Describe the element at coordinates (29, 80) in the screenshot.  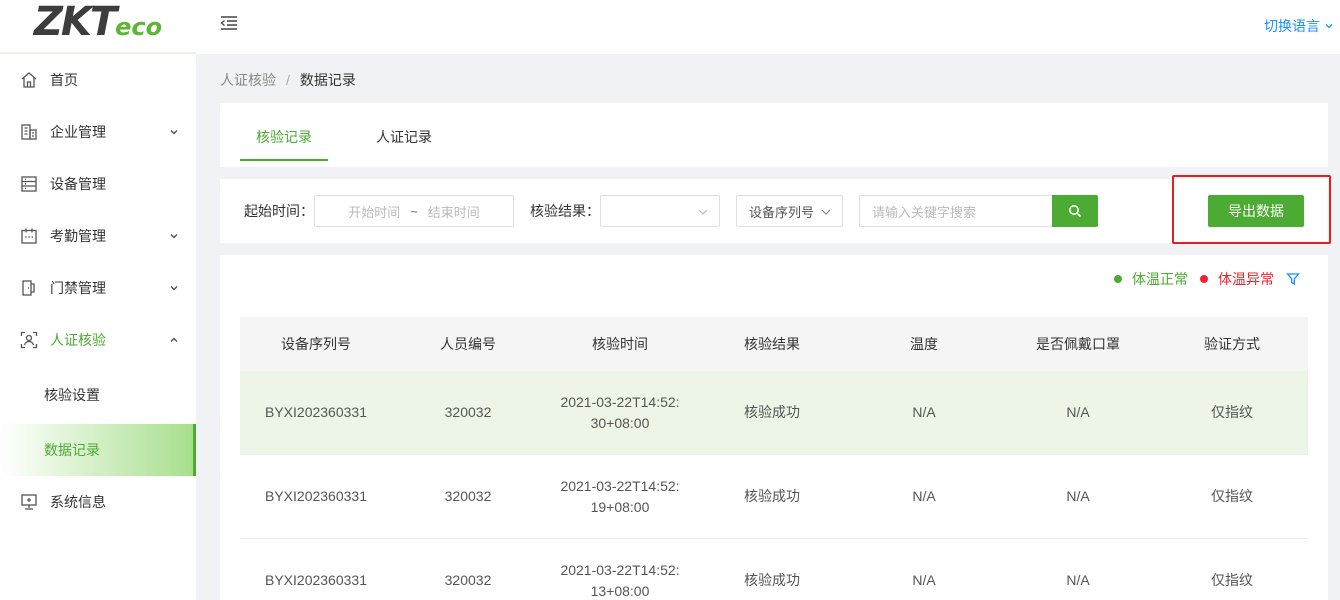
I see `home-icon` at that location.